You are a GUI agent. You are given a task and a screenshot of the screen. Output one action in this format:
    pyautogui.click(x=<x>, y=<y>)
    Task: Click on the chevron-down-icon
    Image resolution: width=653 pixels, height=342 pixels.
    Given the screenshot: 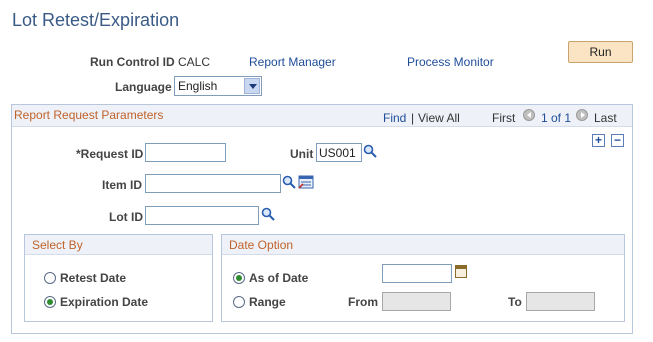 What is the action you would take?
    pyautogui.click(x=252, y=86)
    